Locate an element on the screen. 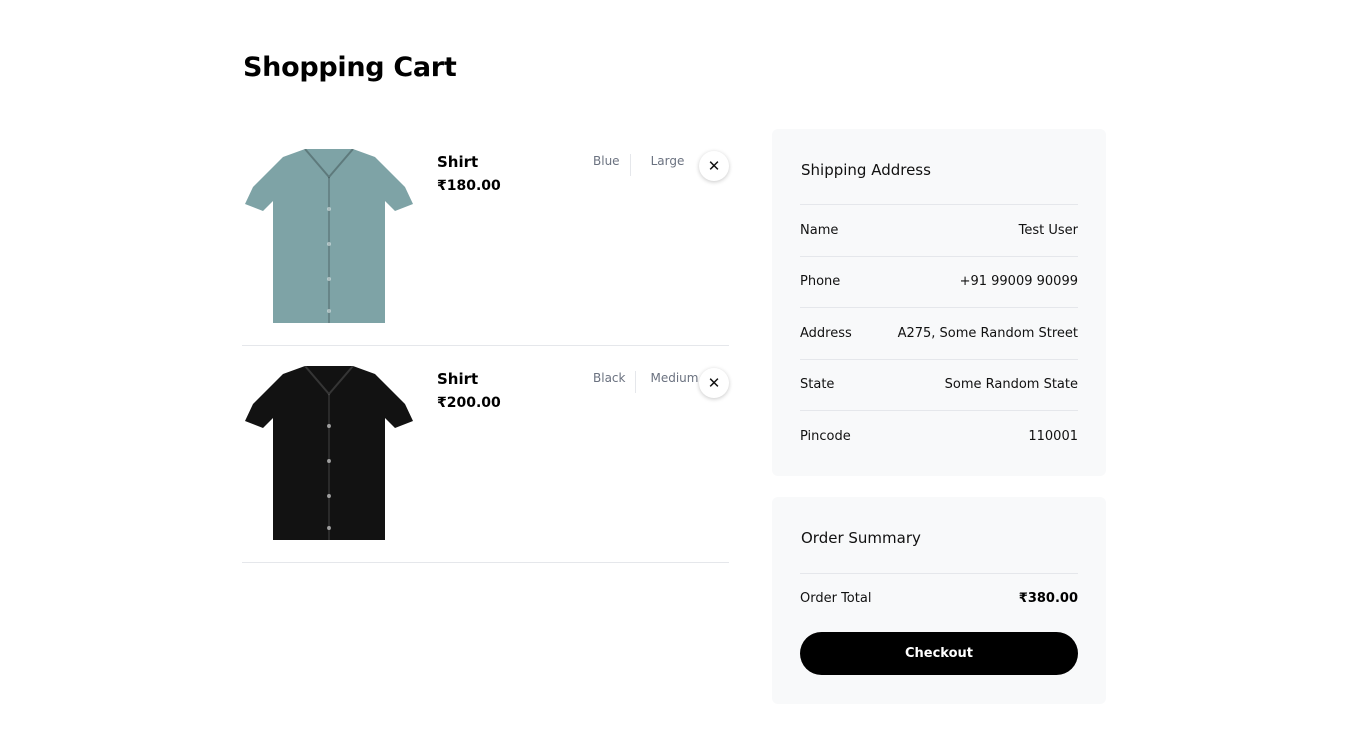  field-label: Pincode is located at coordinates (825, 436).